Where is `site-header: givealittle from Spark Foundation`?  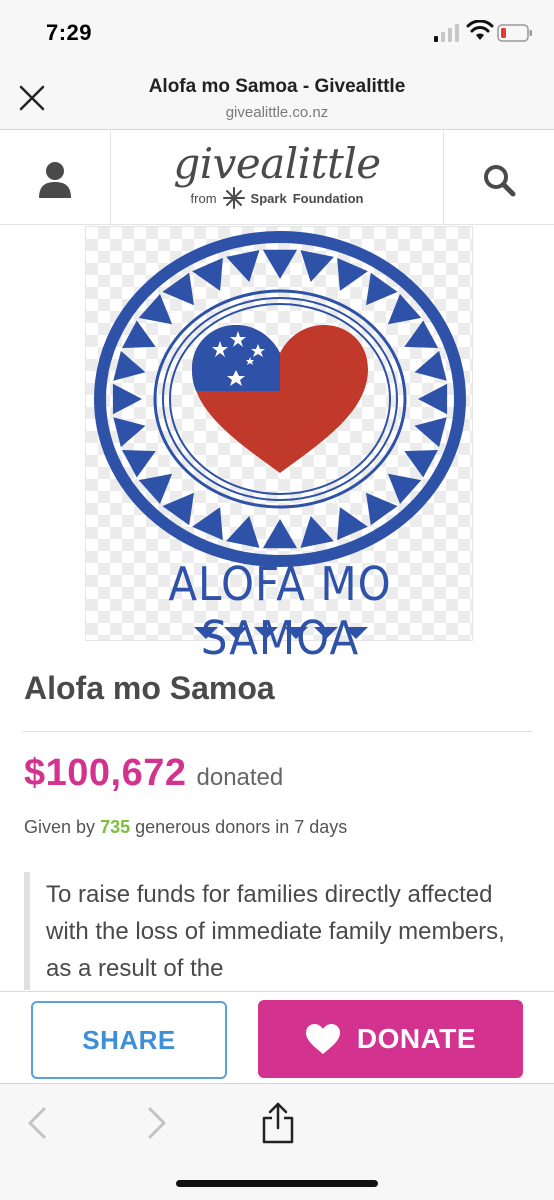
site-header: givealittle from Spark Foundation is located at coordinates (277, 178).